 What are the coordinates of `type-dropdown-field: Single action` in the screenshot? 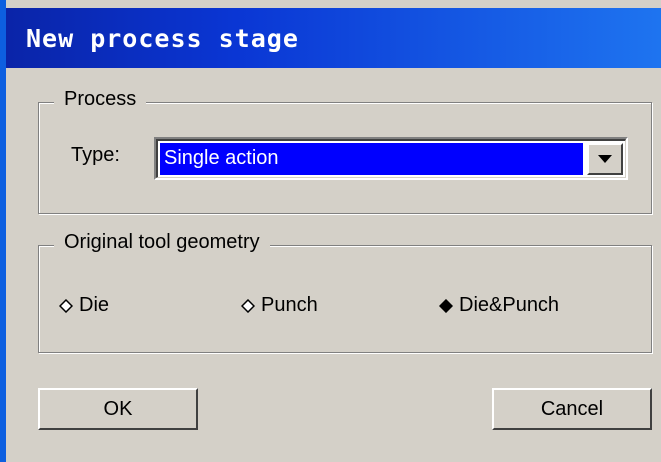 It's located at (391, 158).